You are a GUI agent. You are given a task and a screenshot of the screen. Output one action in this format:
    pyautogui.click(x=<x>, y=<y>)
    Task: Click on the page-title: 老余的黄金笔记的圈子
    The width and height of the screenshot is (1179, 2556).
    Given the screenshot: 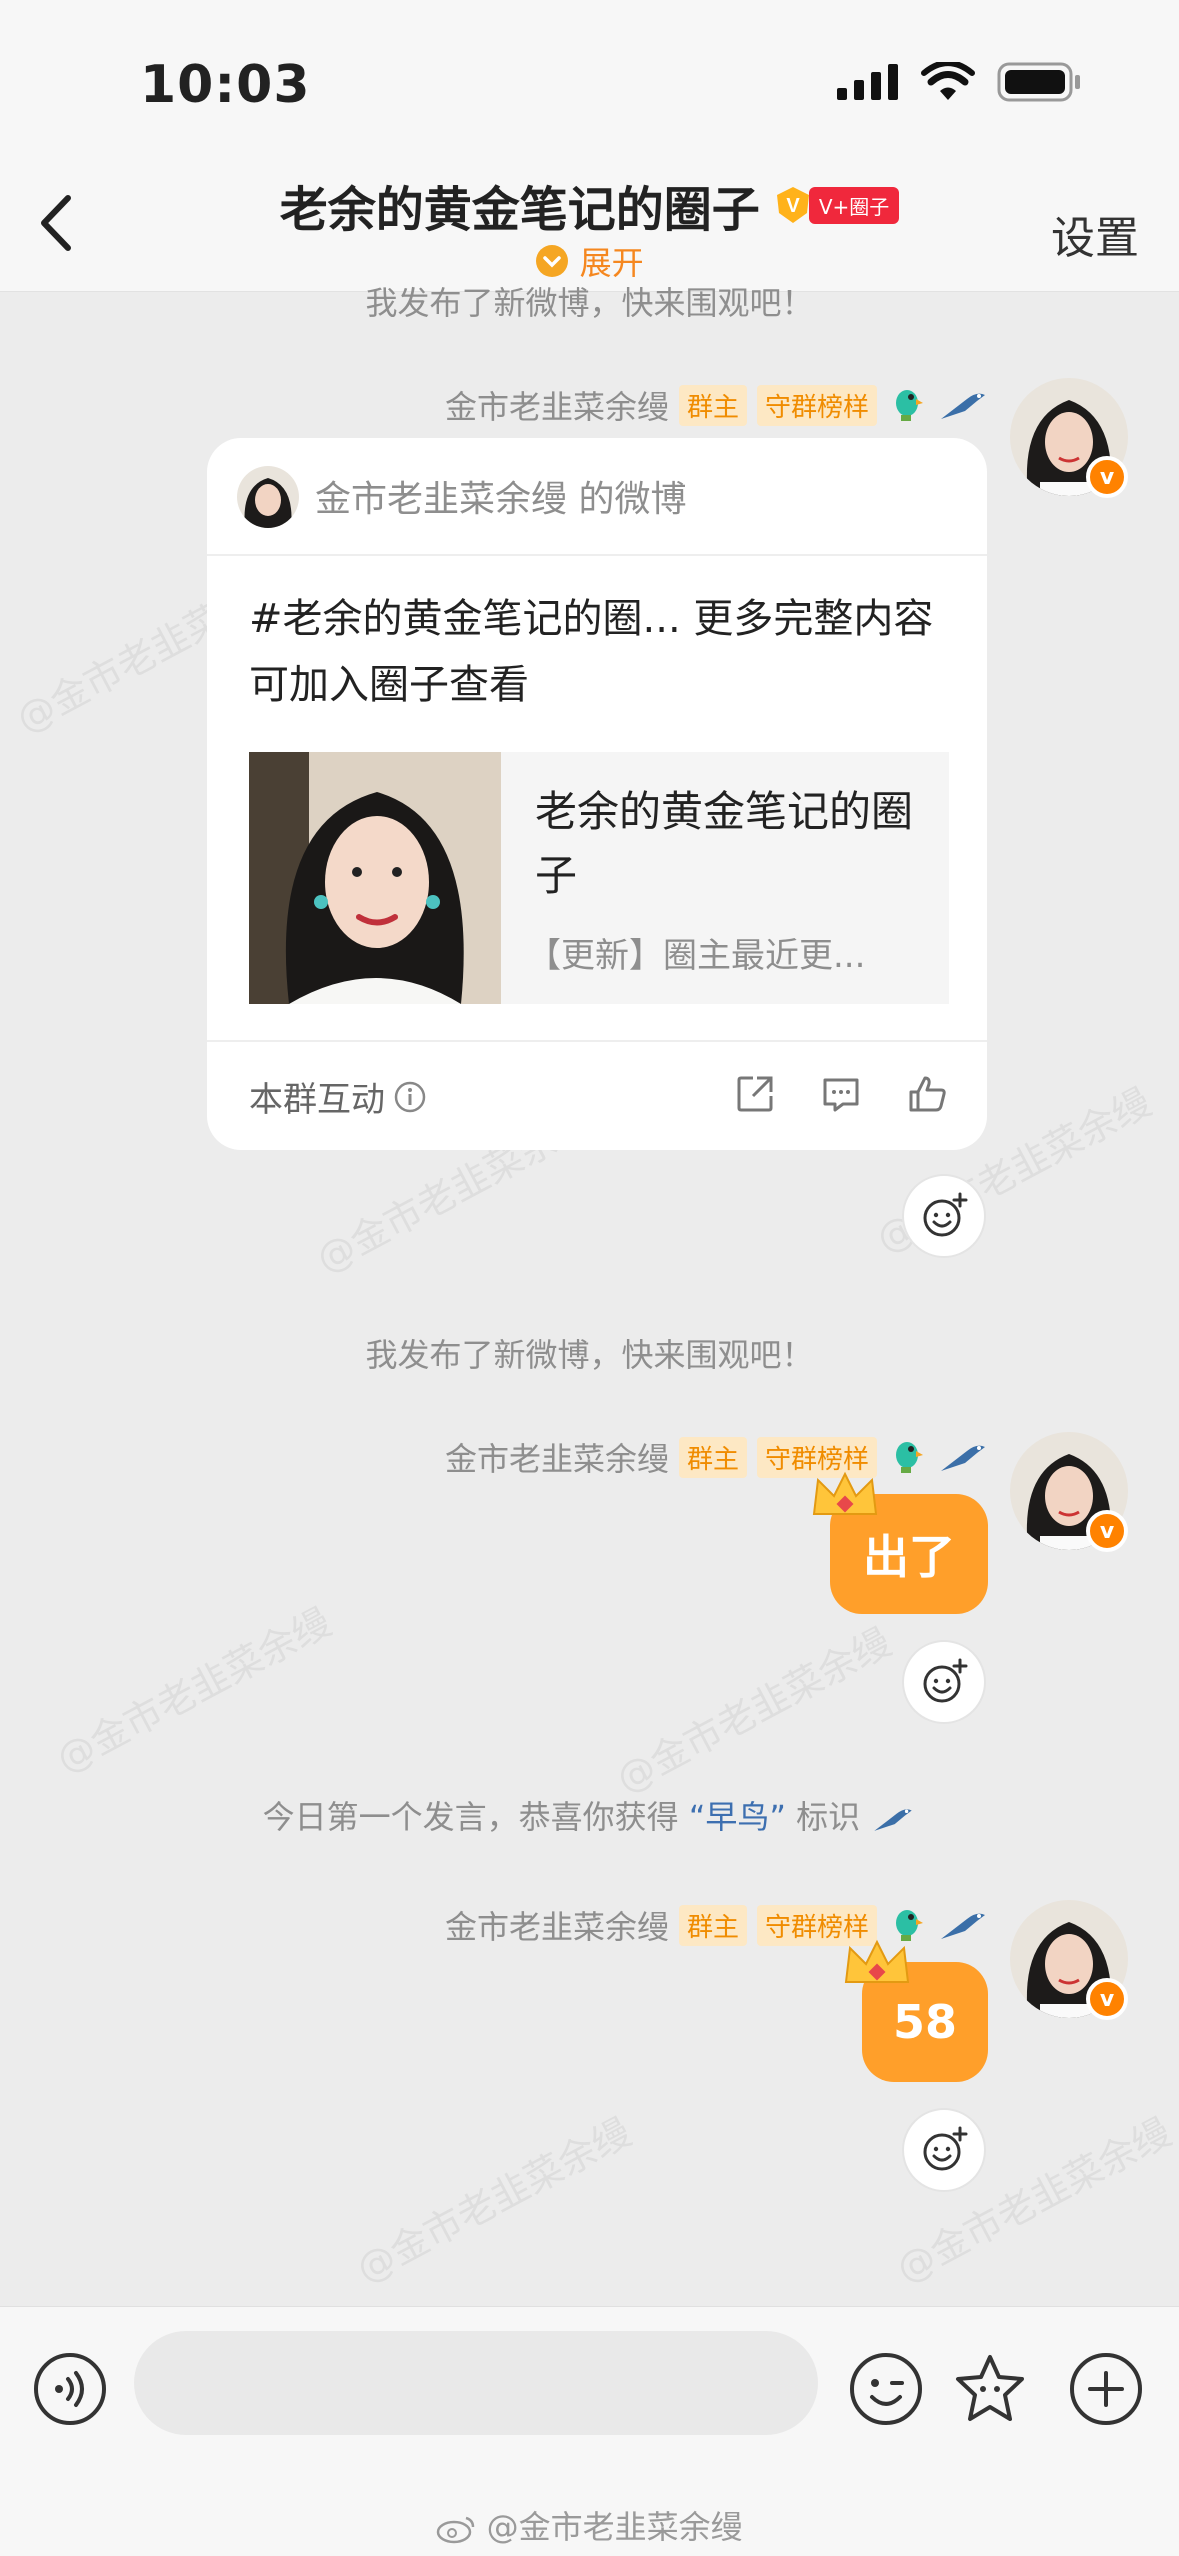 What is the action you would take?
    pyautogui.click(x=519, y=210)
    